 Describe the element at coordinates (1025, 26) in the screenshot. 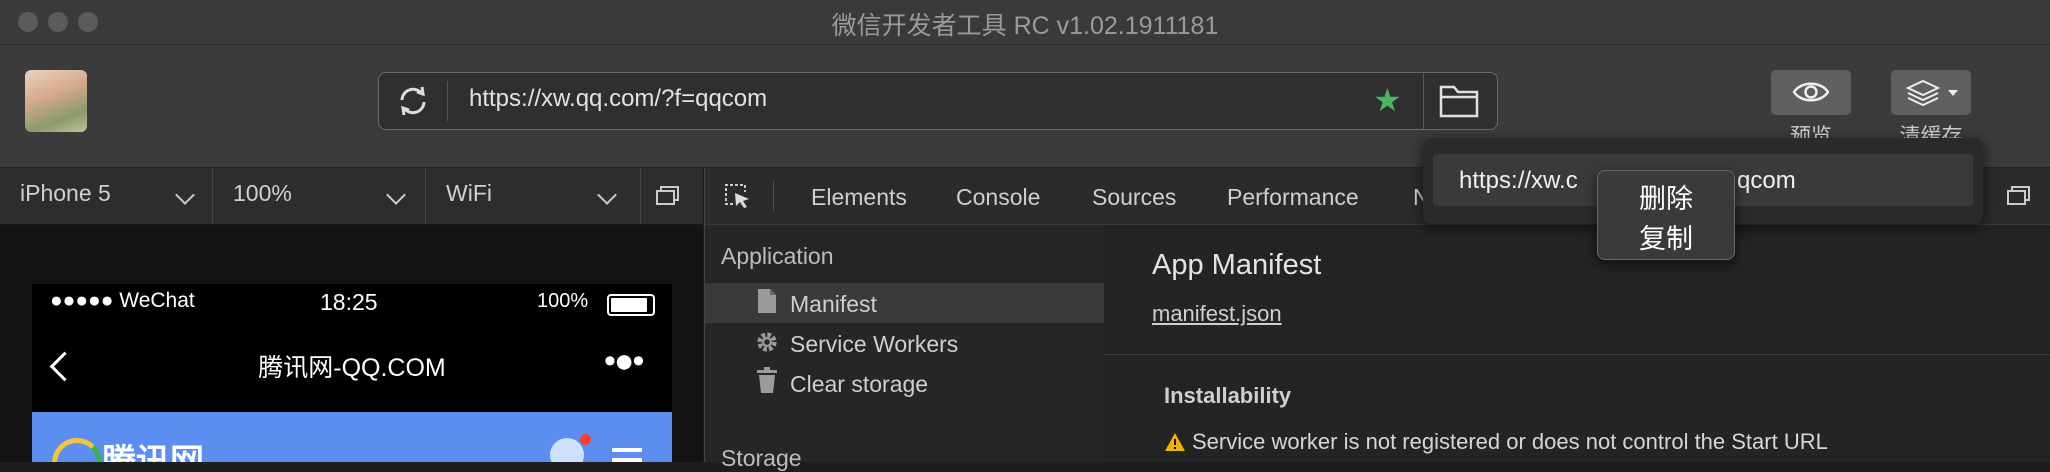

I see `window-title: 微信开发者工具 RC v1.02.1911181` at that location.